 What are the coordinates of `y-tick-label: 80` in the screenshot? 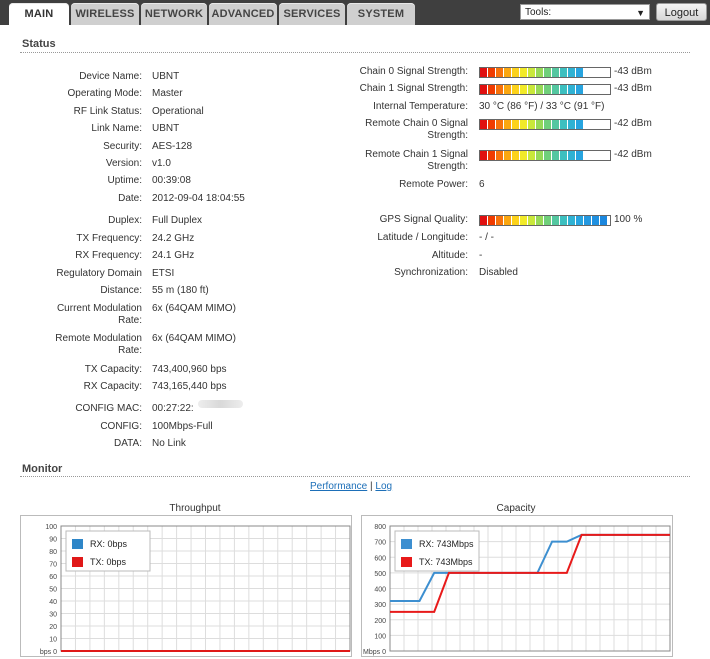 It's located at (53, 552).